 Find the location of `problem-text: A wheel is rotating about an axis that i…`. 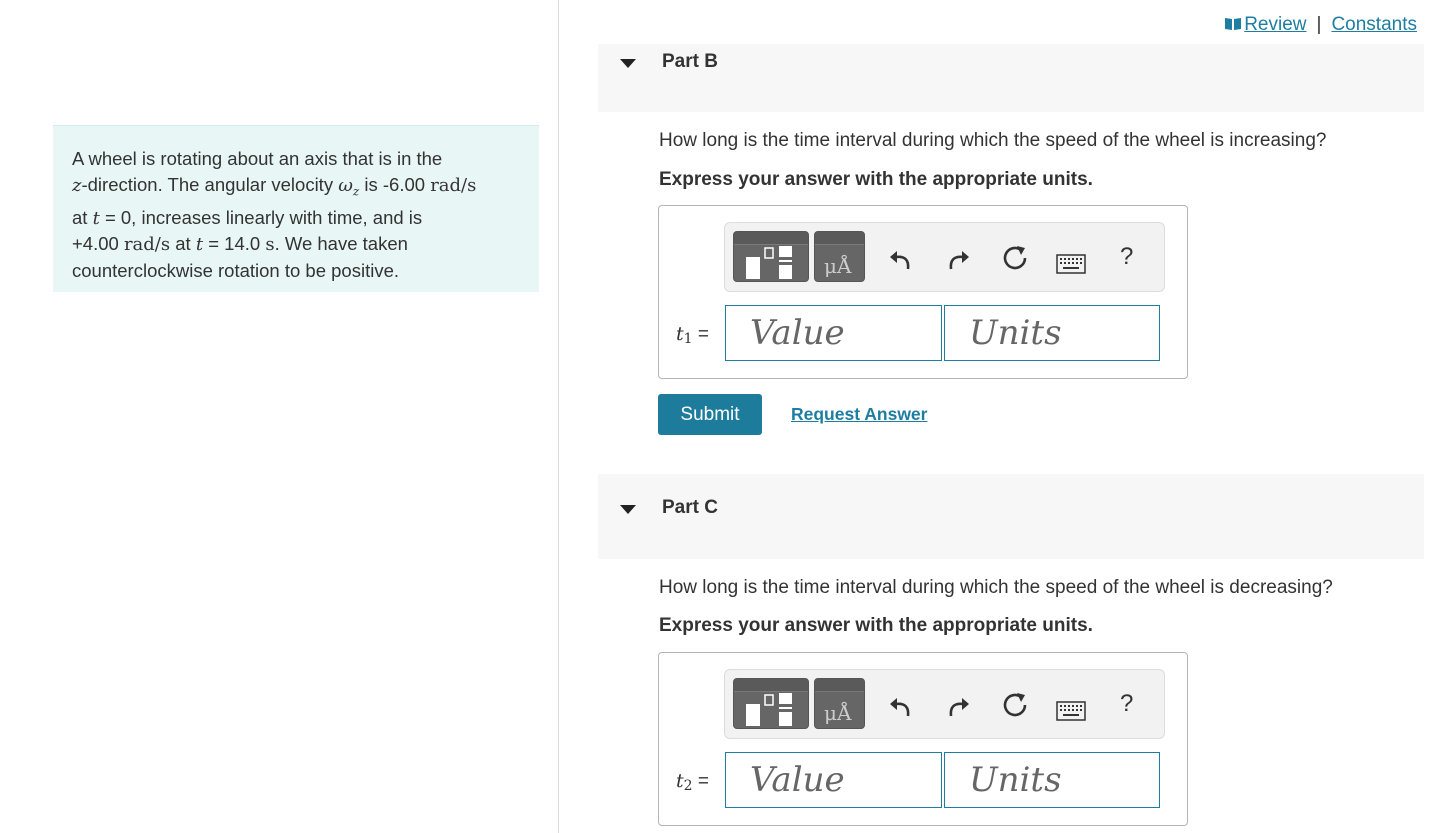

problem-text: A wheel is rotating about an axis that i… is located at coordinates (257, 158).